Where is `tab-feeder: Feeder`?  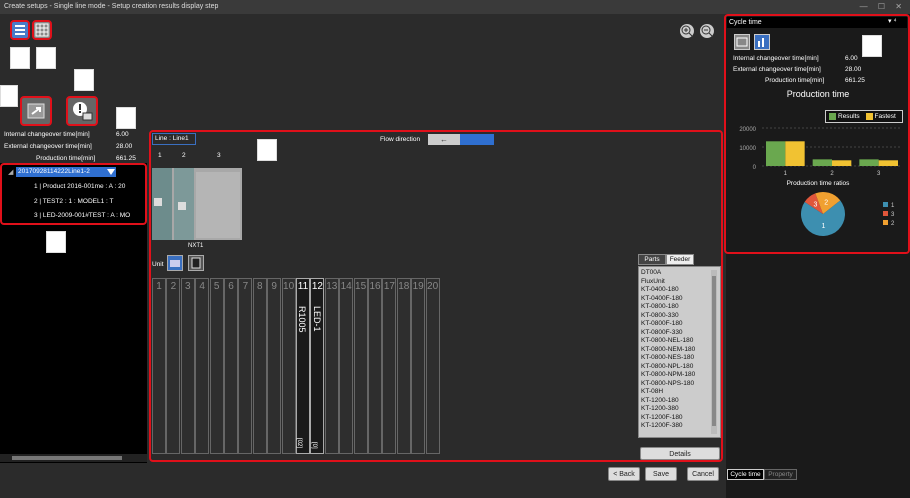
tab-feeder: Feeder is located at coordinates (680, 259).